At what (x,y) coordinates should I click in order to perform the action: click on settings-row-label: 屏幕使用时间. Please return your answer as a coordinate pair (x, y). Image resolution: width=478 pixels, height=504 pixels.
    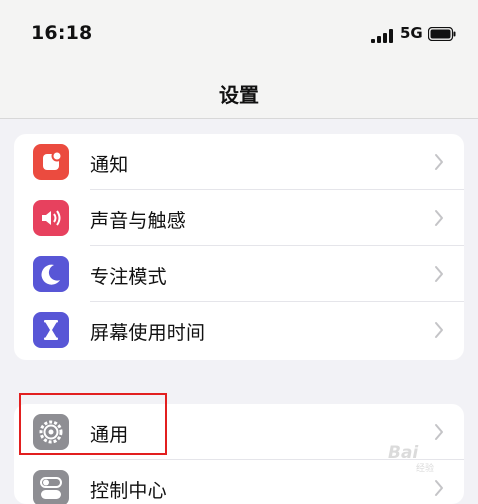
    Looking at the image, I should click on (148, 333).